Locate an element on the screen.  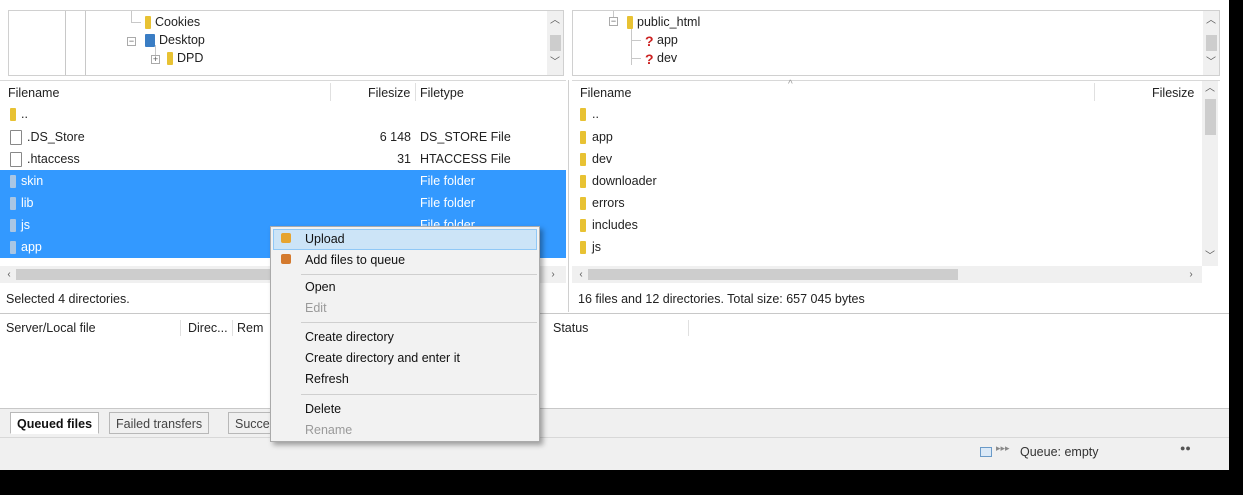
tree-item-public-html: public_html is located at coordinates (663, 22).